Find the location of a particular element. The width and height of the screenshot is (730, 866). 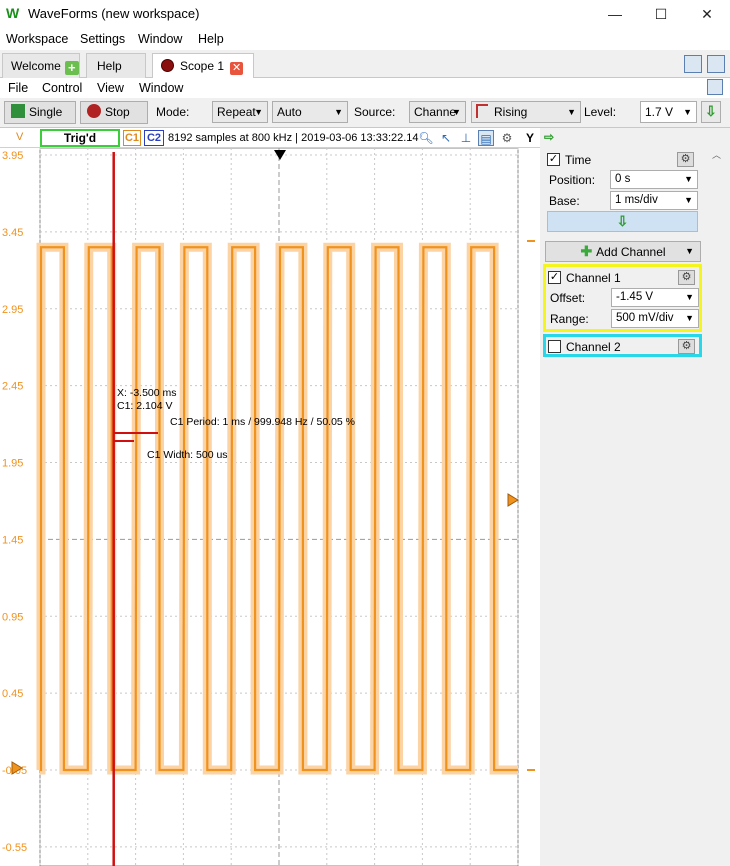

range-select: 500 mV/div ▼ is located at coordinates (655, 318).